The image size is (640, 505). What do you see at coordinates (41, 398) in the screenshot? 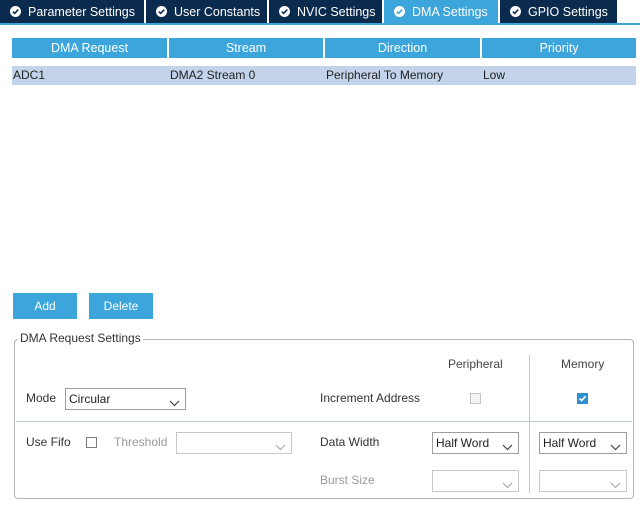
I see `mode-label: Mode` at bounding box center [41, 398].